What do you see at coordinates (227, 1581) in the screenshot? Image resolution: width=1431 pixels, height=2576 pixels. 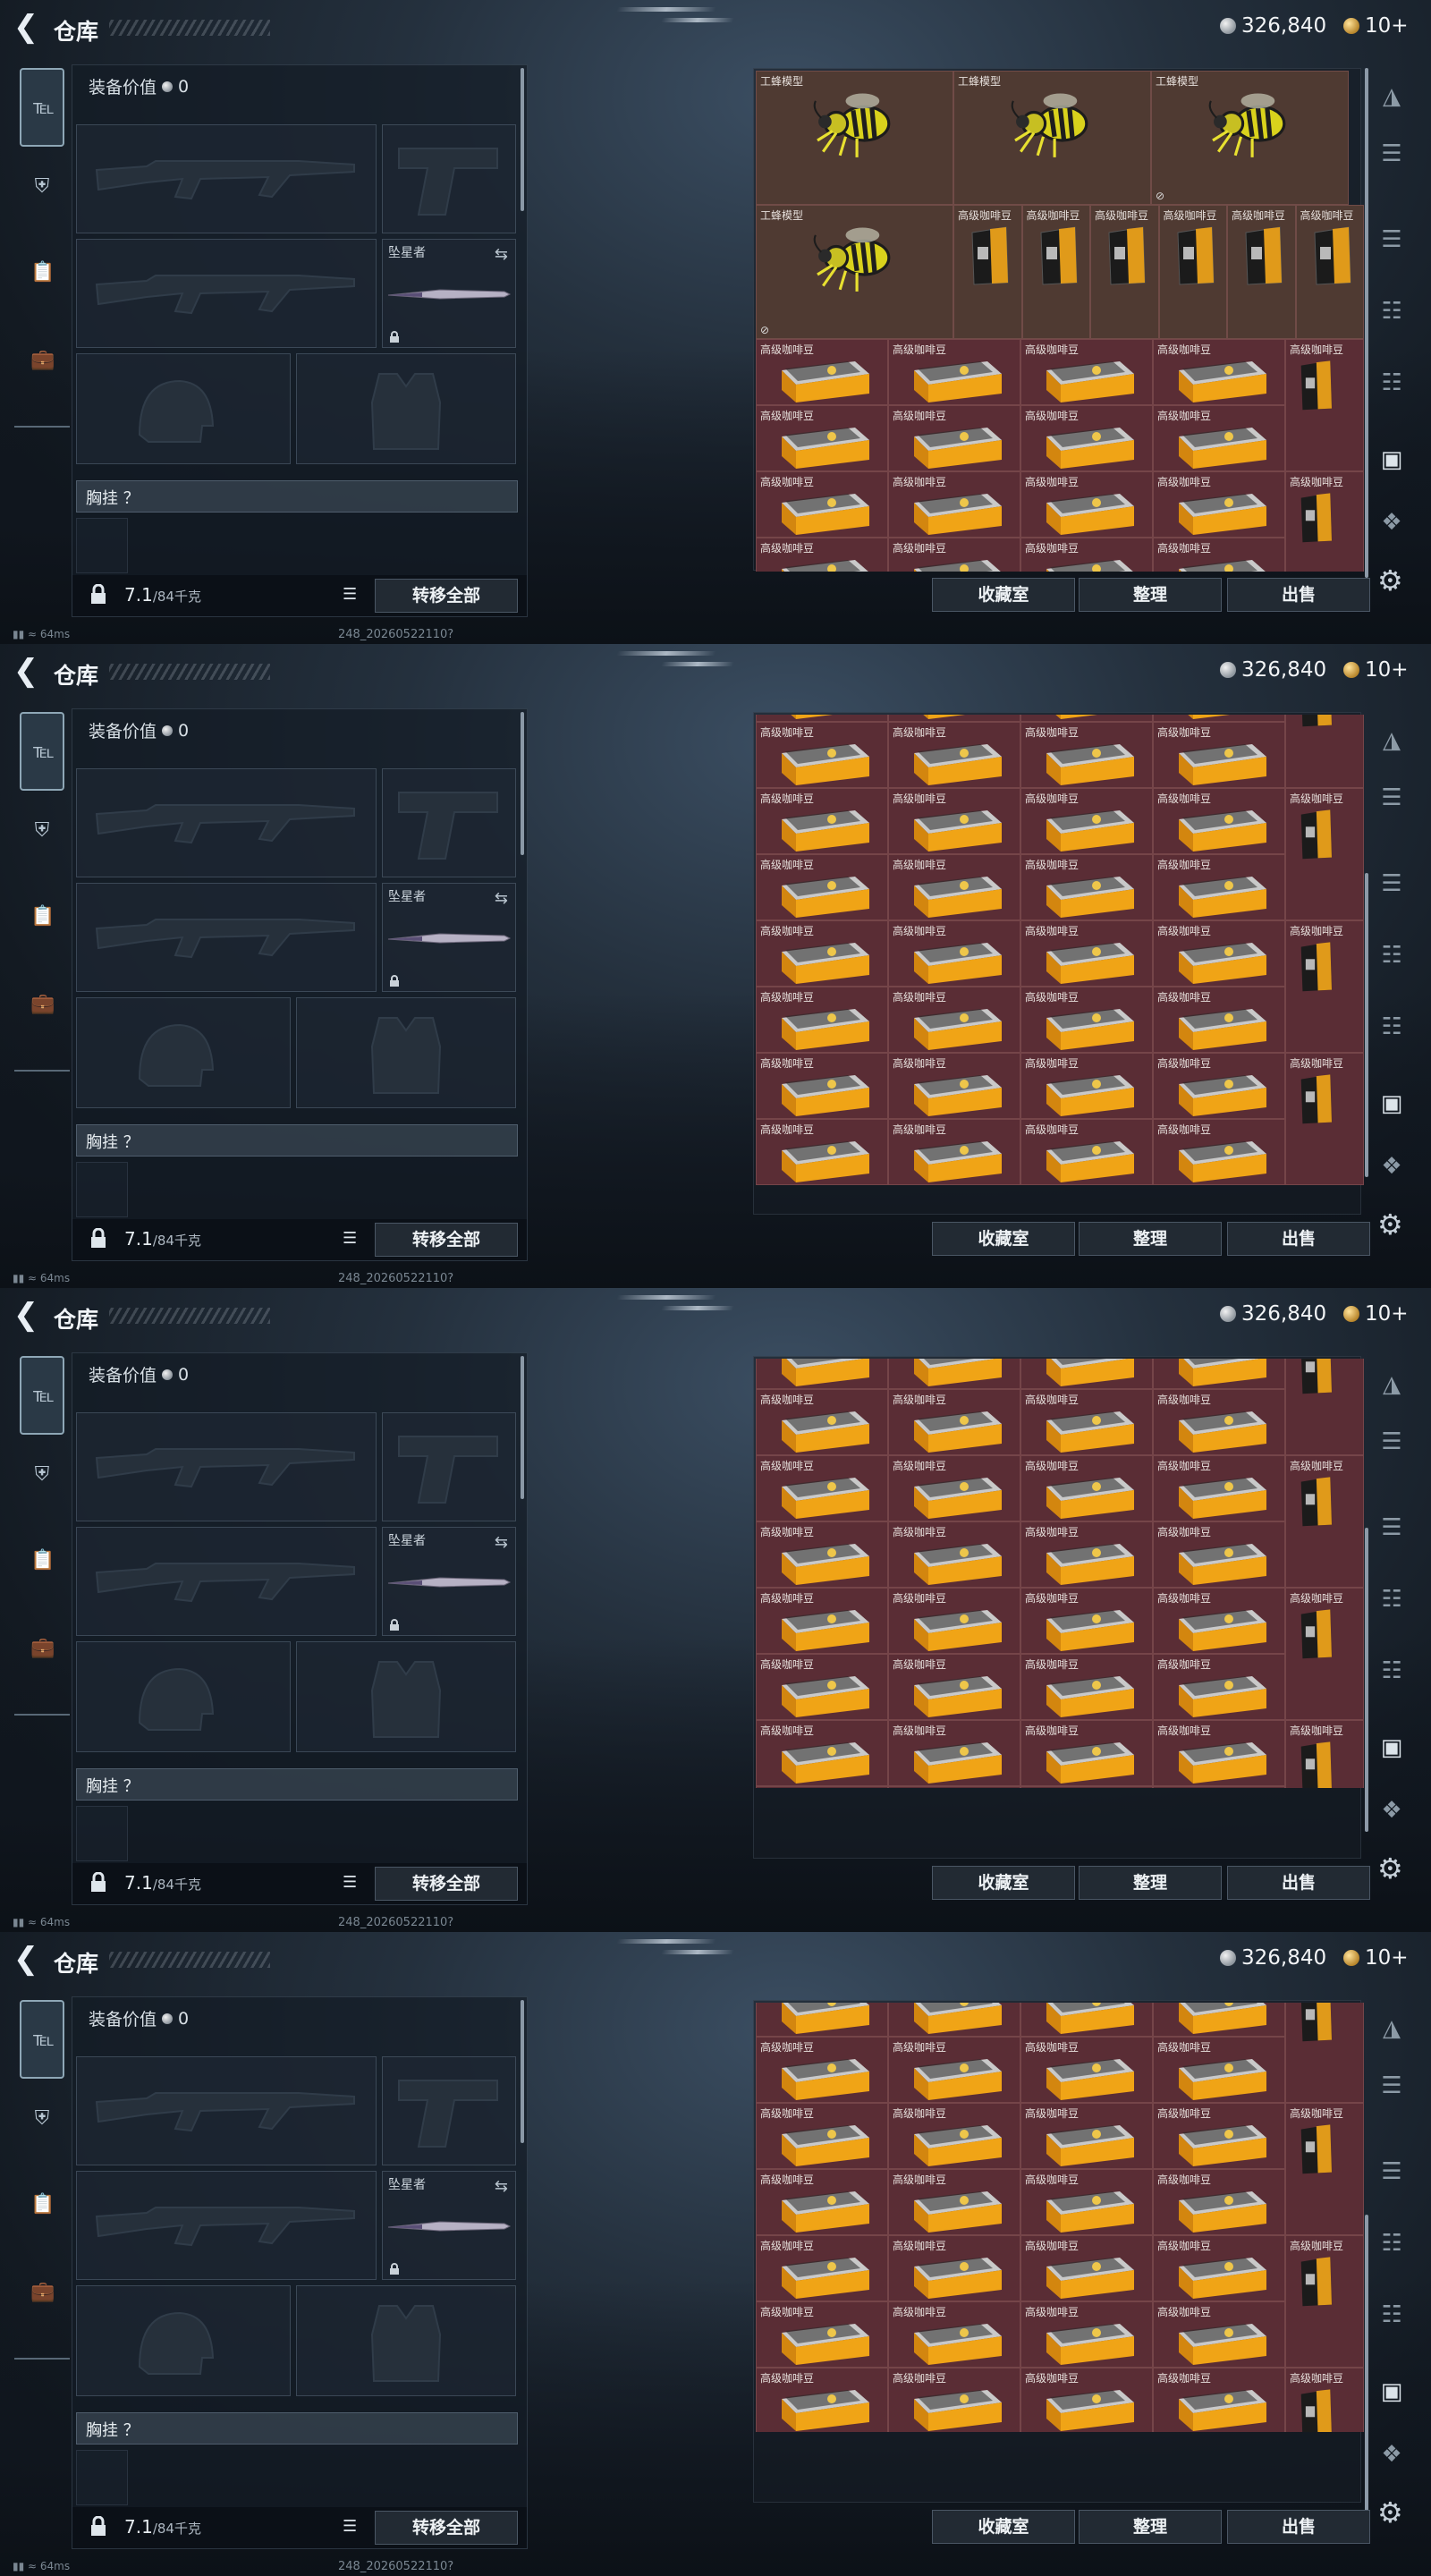 I see `secondary-weapon-slot` at bounding box center [227, 1581].